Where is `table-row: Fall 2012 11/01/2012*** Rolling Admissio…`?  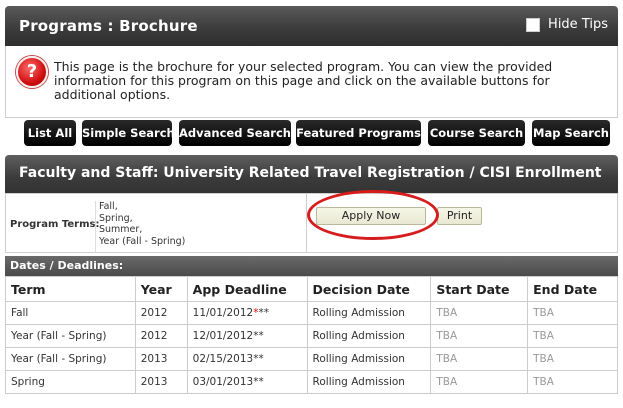 table-row: Fall 2012 11/01/2012*** Rolling Admissio… is located at coordinates (311, 313).